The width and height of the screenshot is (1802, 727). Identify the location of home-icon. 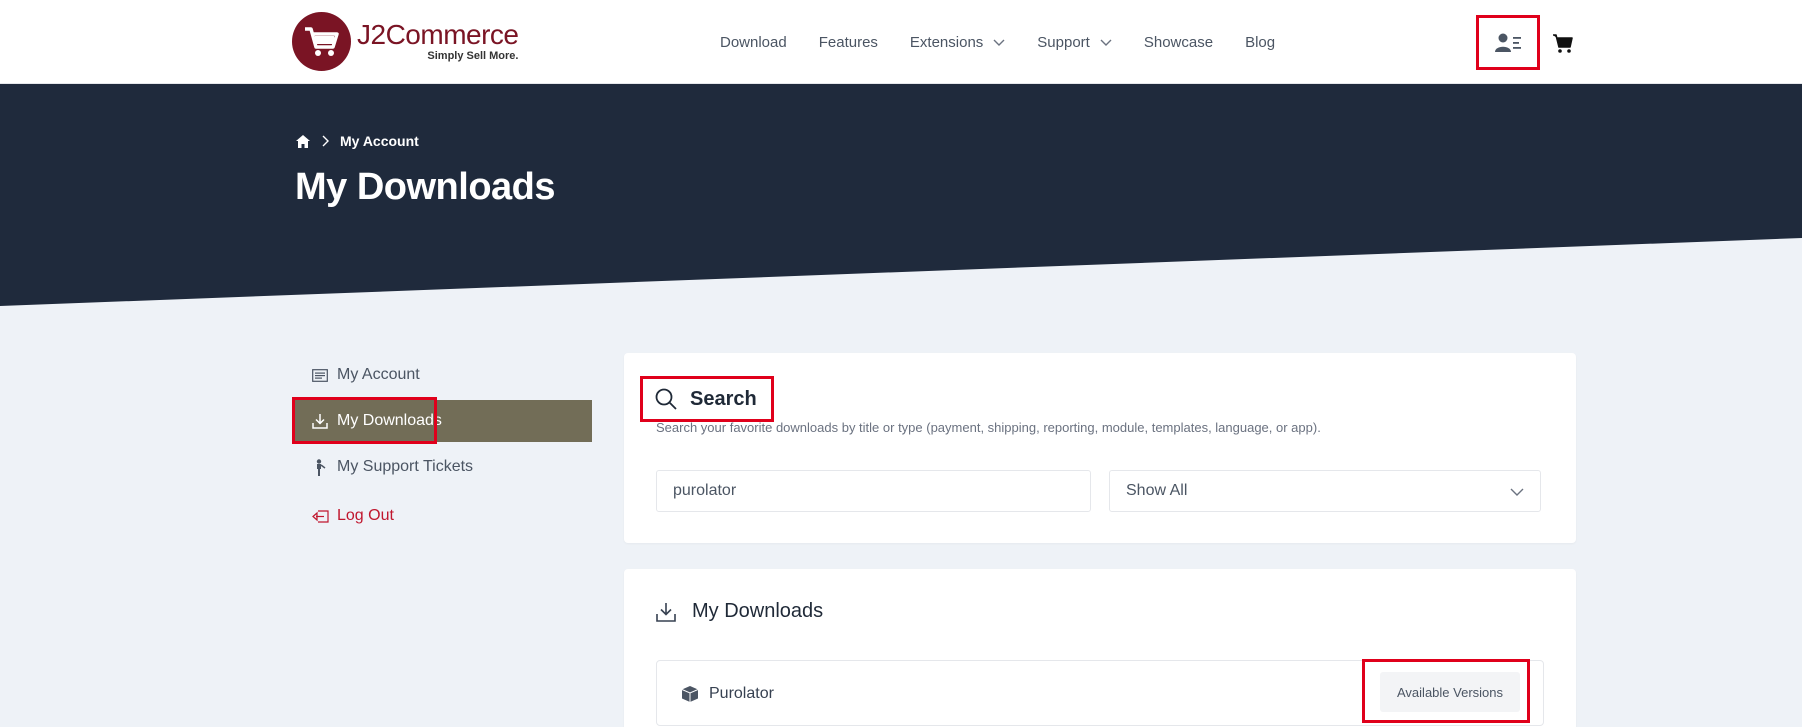
(303, 141).